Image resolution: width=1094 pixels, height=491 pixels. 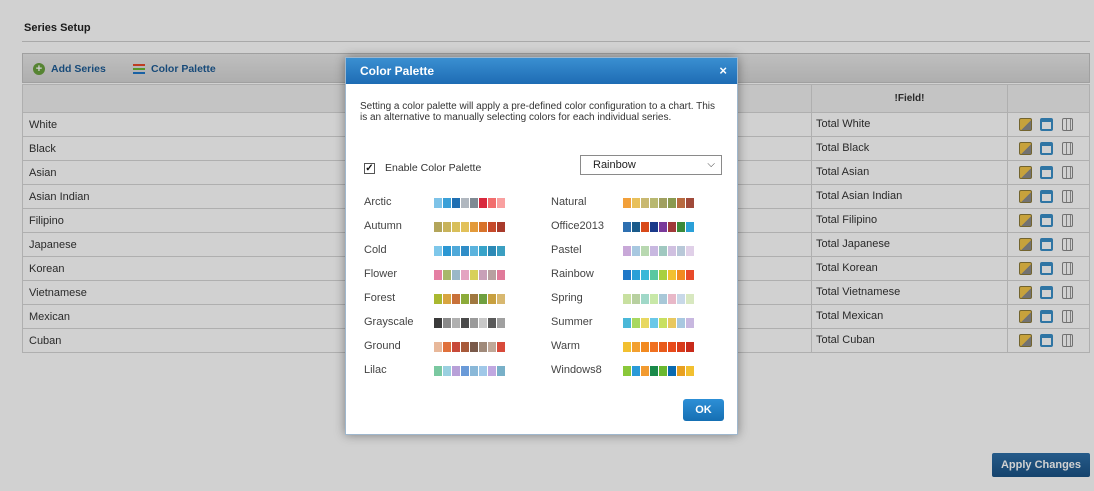 What do you see at coordinates (703, 410) in the screenshot?
I see `ok-button: OK` at bounding box center [703, 410].